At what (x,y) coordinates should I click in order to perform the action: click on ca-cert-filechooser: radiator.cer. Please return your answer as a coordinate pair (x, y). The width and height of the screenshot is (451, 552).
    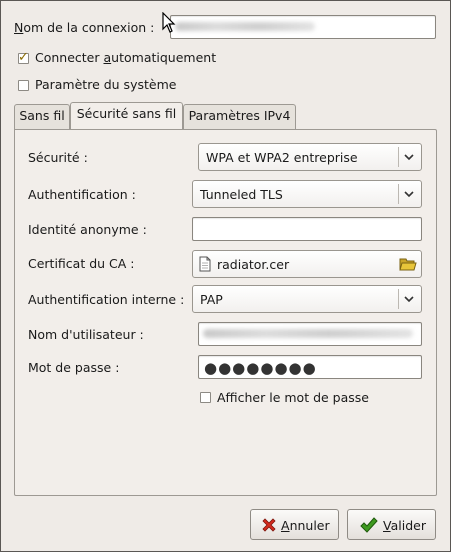
    Looking at the image, I should click on (307, 264).